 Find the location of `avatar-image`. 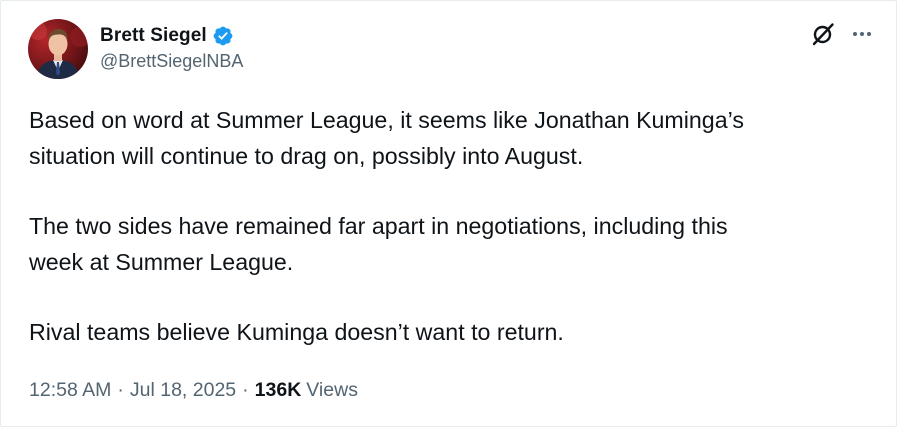

avatar-image is located at coordinates (58, 50).